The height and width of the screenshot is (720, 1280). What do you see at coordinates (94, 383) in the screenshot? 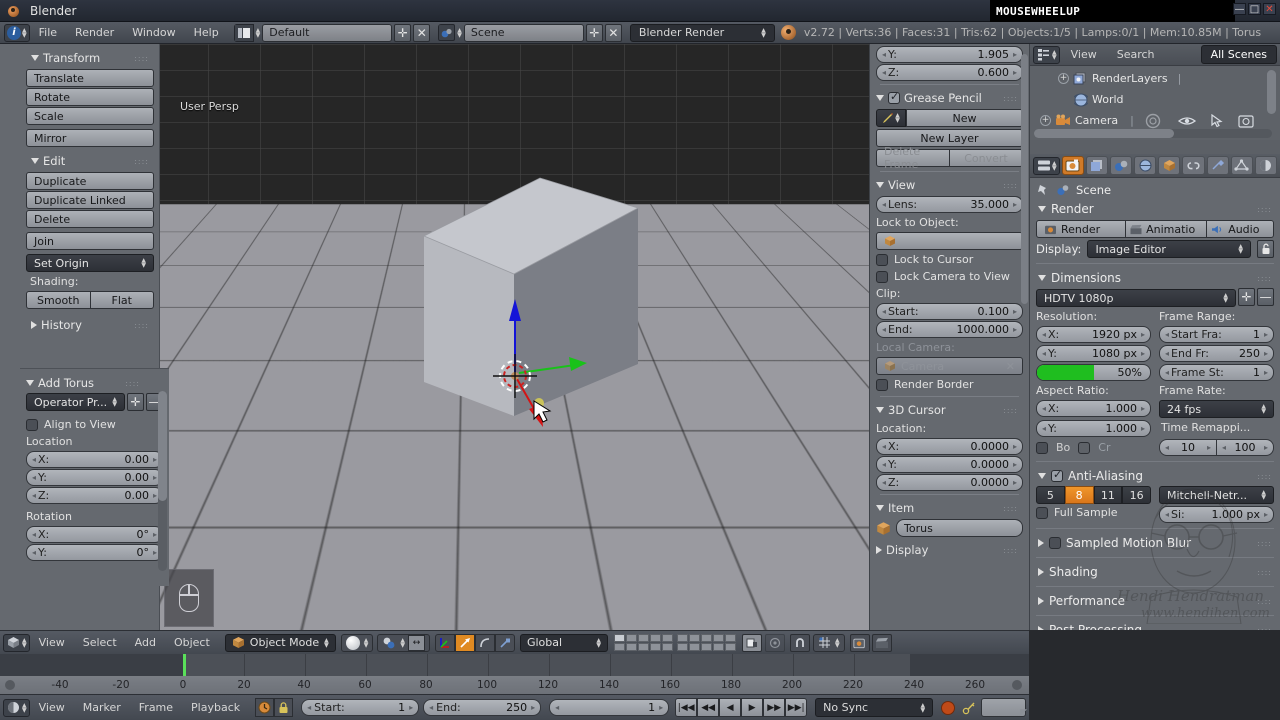
I see `operator-panel-header: Add Torus ::::` at bounding box center [94, 383].